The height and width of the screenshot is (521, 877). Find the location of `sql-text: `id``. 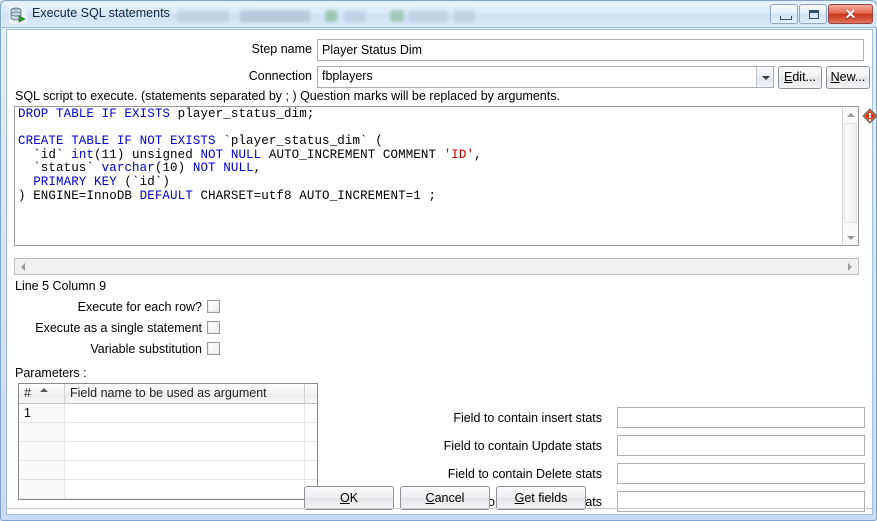

sql-text: `id` is located at coordinates (45, 154).